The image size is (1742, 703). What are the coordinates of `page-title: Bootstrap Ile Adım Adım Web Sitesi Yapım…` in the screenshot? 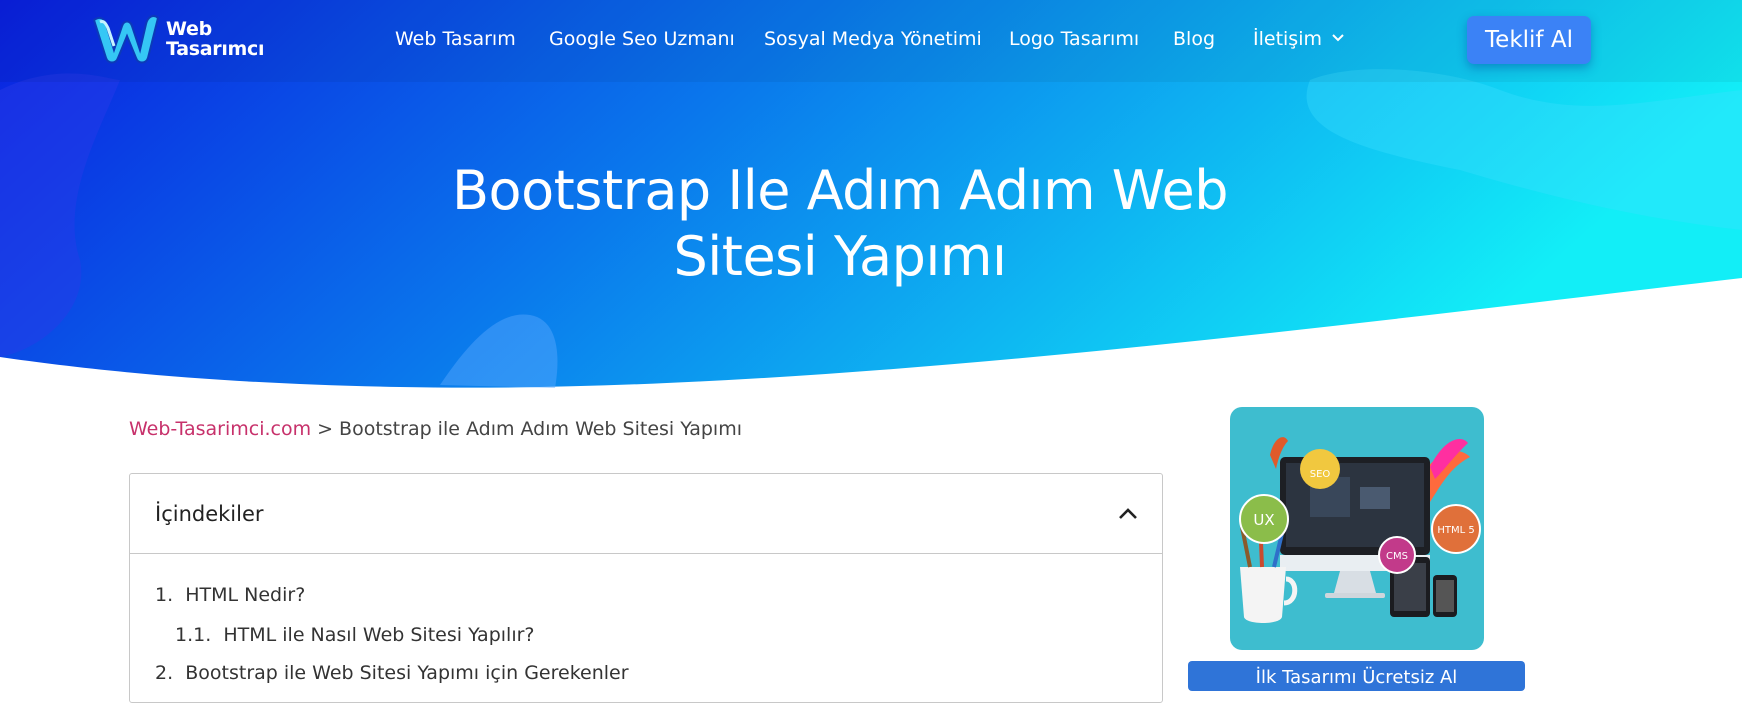 It's located at (840, 224).